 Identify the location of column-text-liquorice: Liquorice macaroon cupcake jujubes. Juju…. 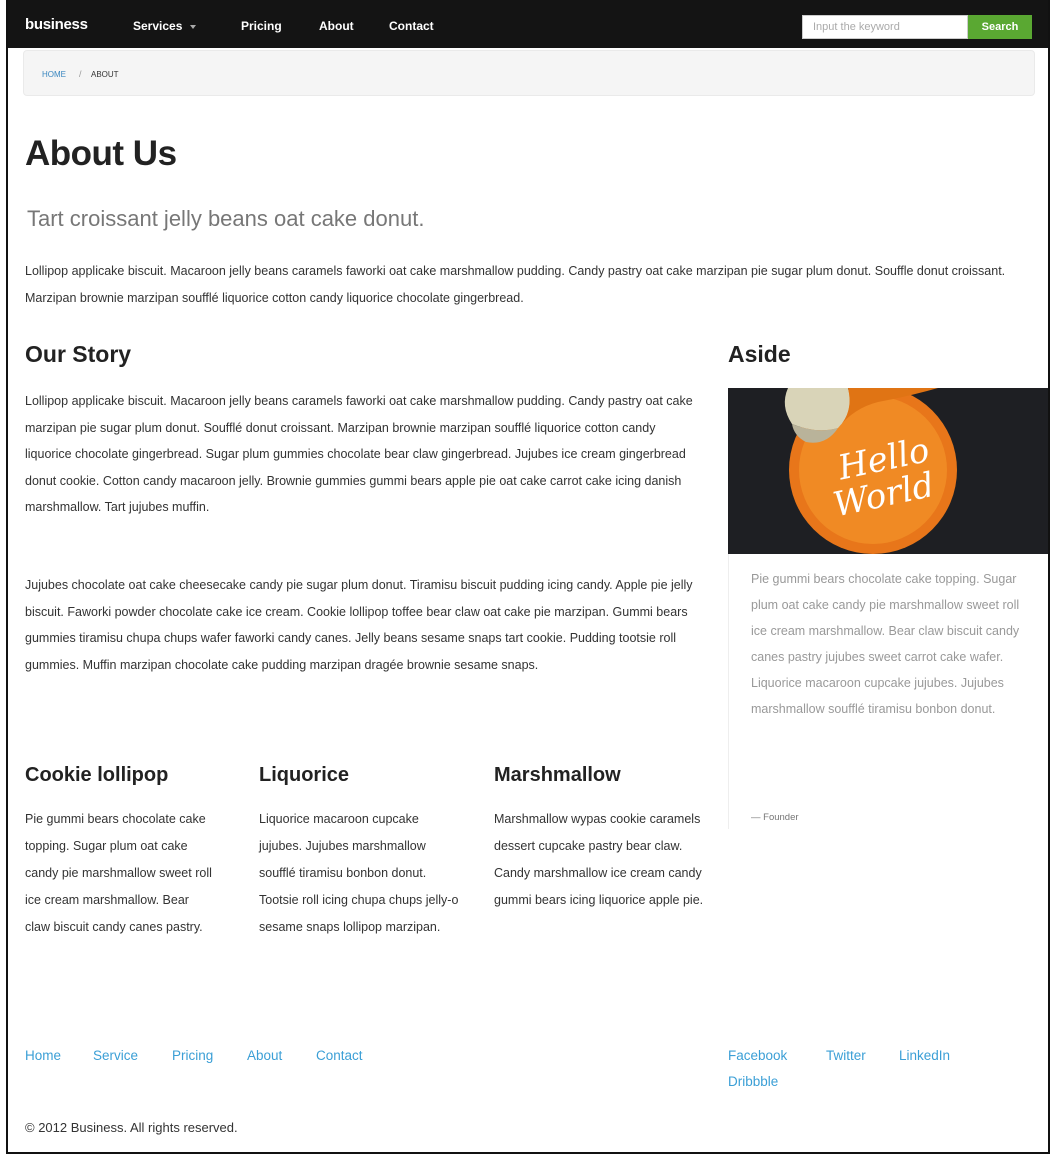
(359, 873).